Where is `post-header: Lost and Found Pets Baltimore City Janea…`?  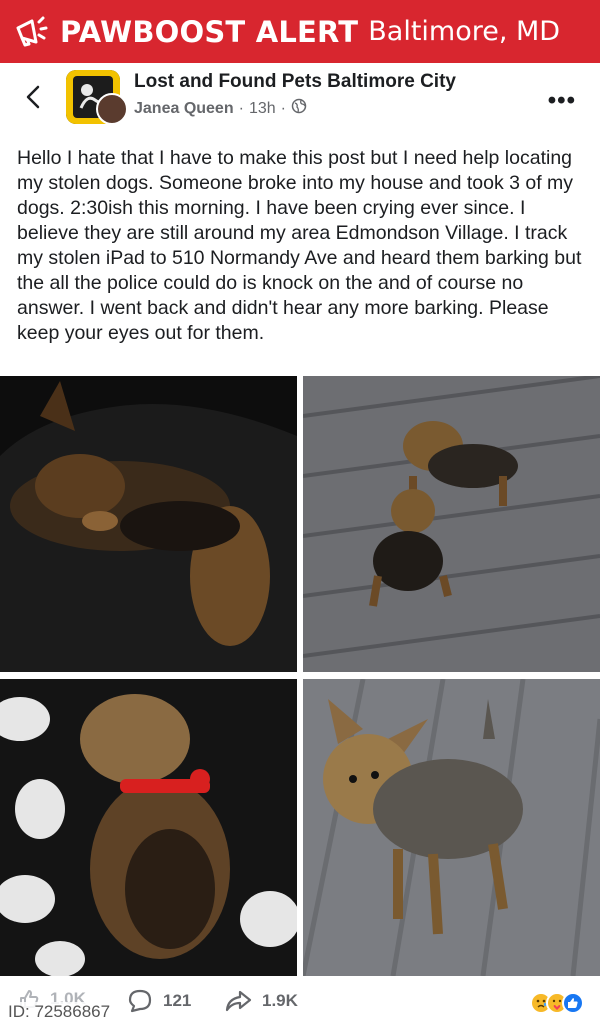
post-header: Lost and Found Pets Baltimore City Janea… is located at coordinates (300, 97).